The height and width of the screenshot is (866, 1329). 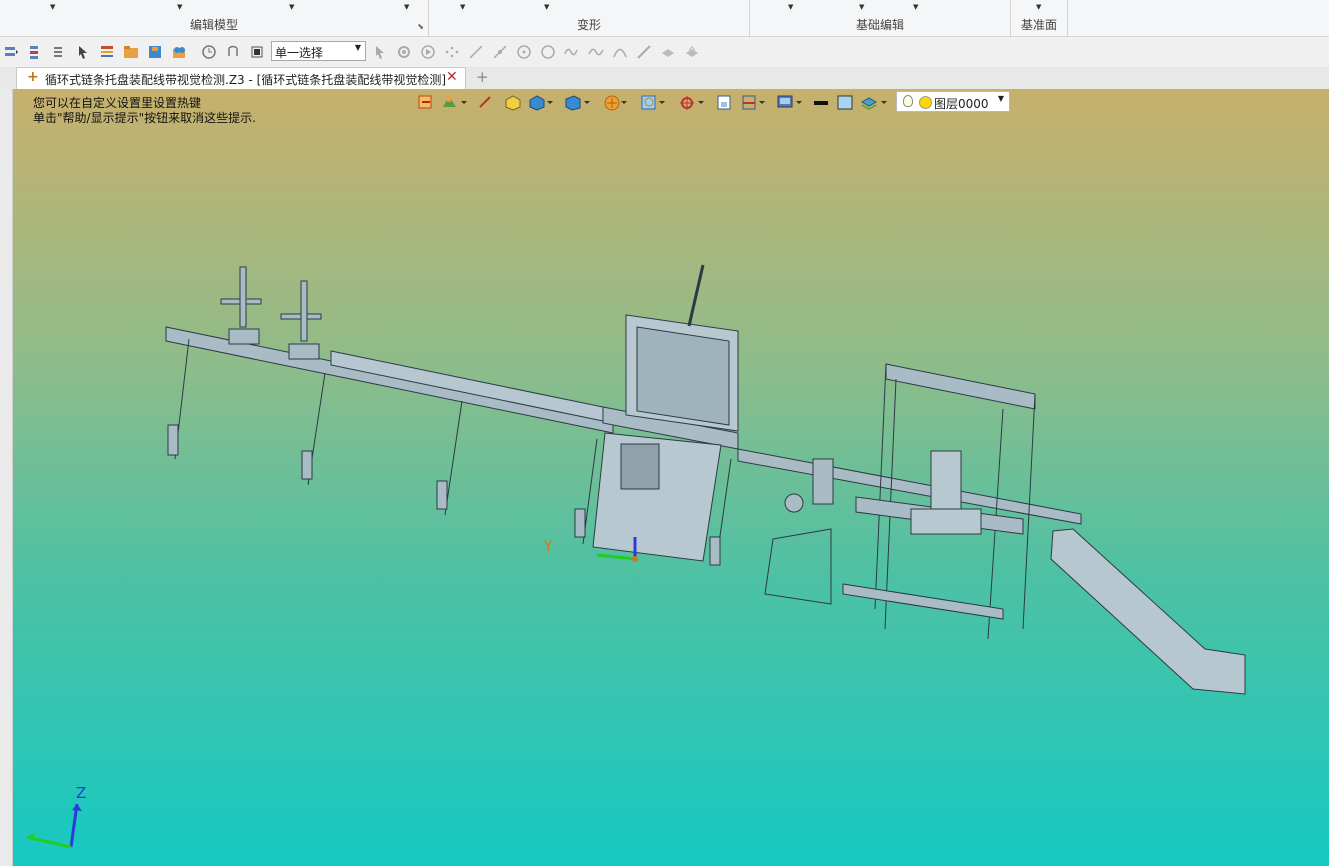 What do you see at coordinates (668, 52) in the screenshot?
I see `hand-icon` at bounding box center [668, 52].